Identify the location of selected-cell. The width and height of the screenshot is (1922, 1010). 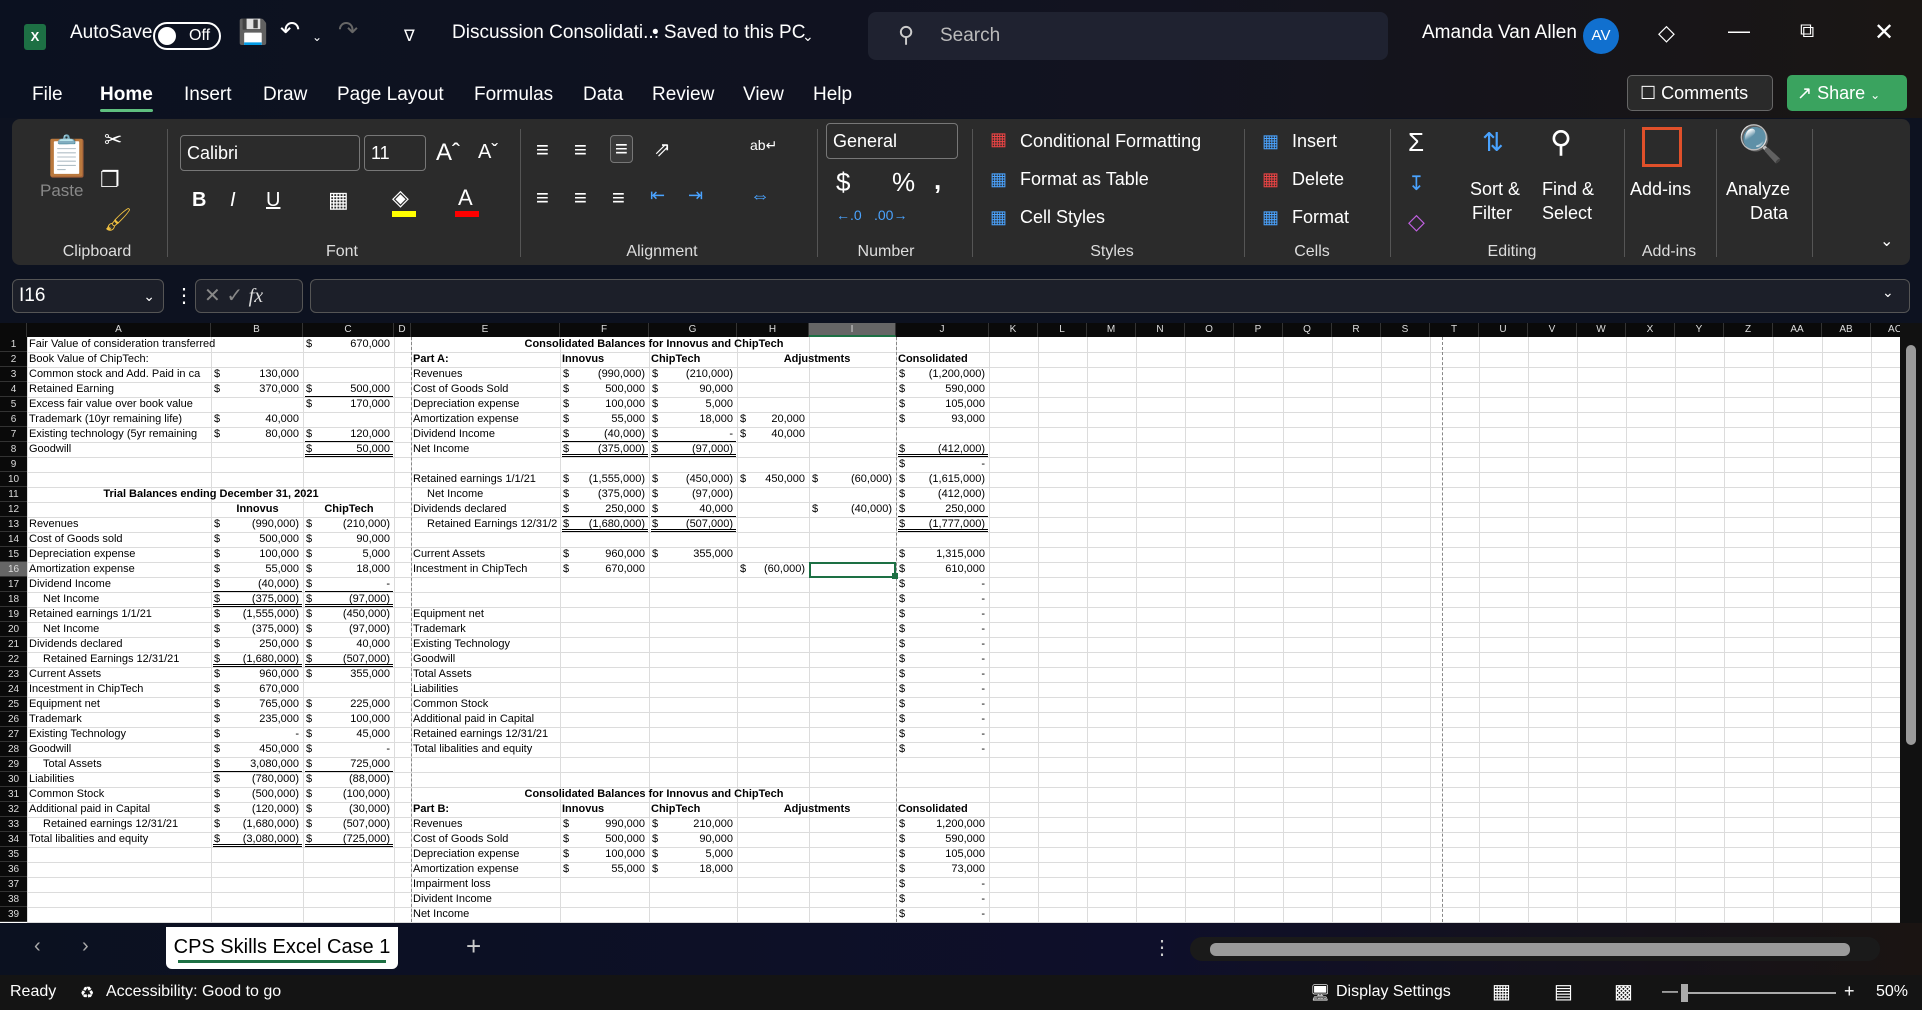
(852, 570).